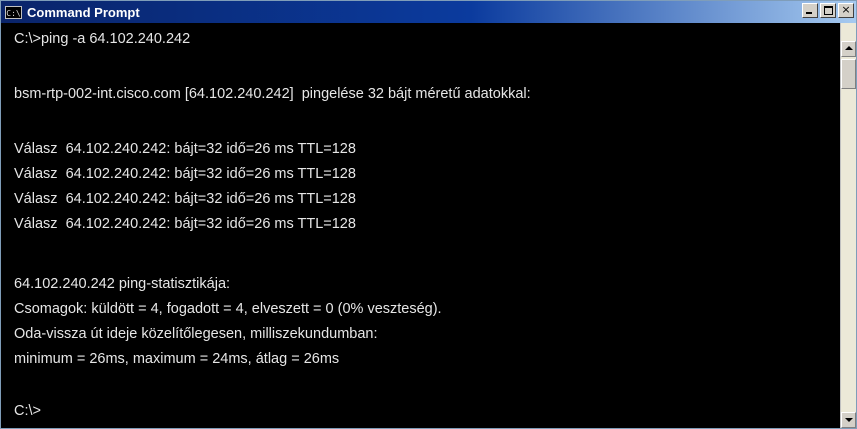  Describe the element at coordinates (848, 420) in the screenshot. I see `scroll-down-icon` at that location.